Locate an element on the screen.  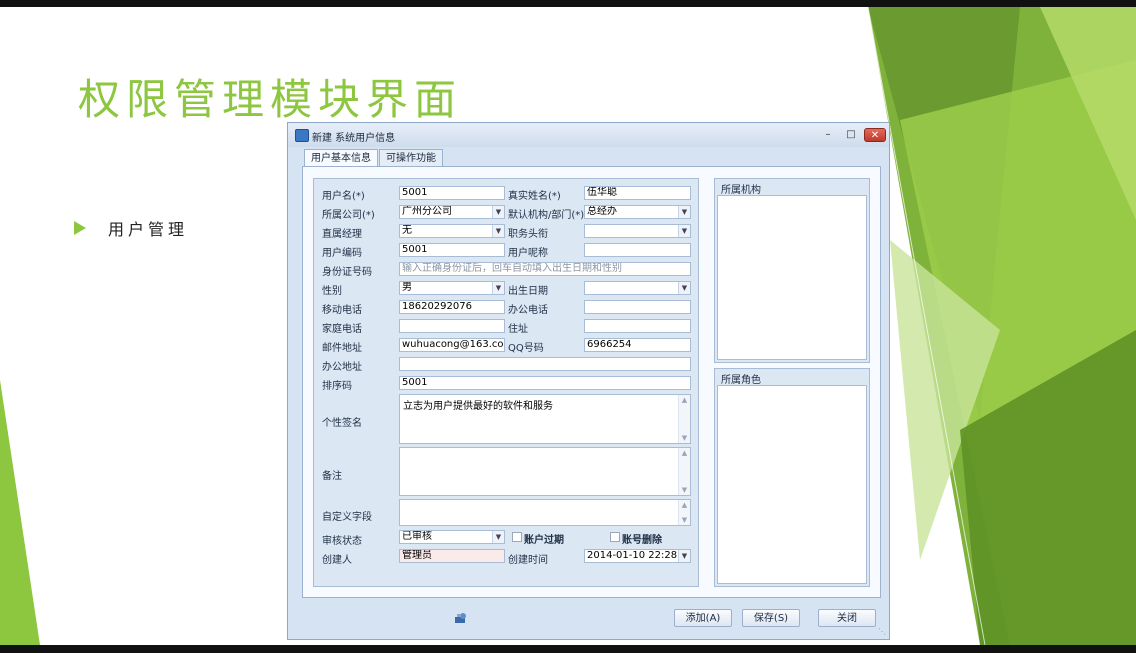
officephone-input is located at coordinates (637, 307).